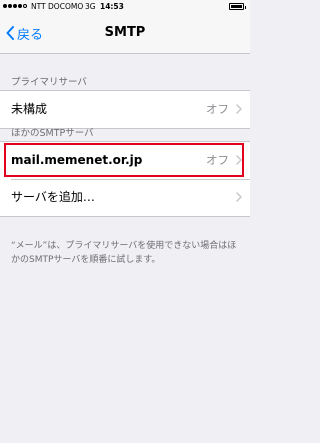 Image resolution: width=320 pixels, height=443 pixels. I want to click on primary-server-row: 未構成 オフ, so click(125, 109).